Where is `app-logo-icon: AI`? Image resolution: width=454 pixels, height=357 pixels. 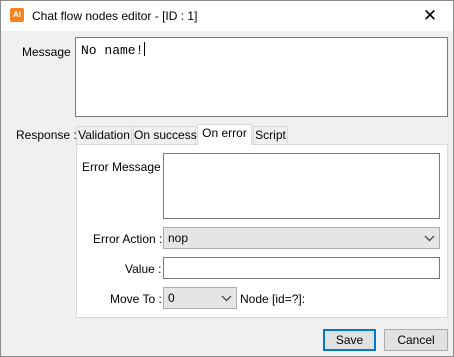
app-logo-icon: AI is located at coordinates (17, 15).